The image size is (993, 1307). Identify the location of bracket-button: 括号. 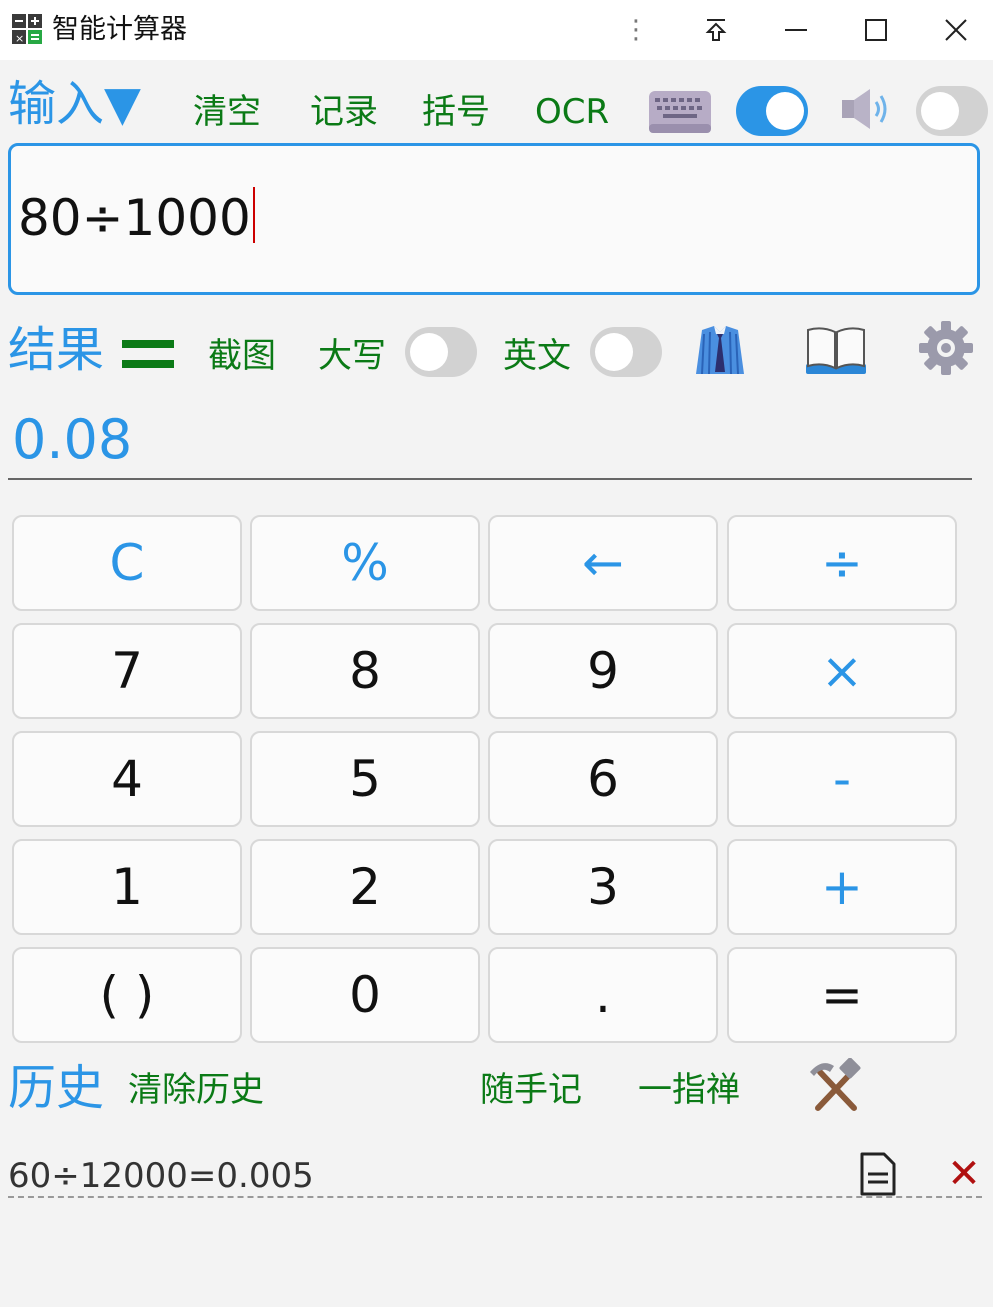
(456, 112).